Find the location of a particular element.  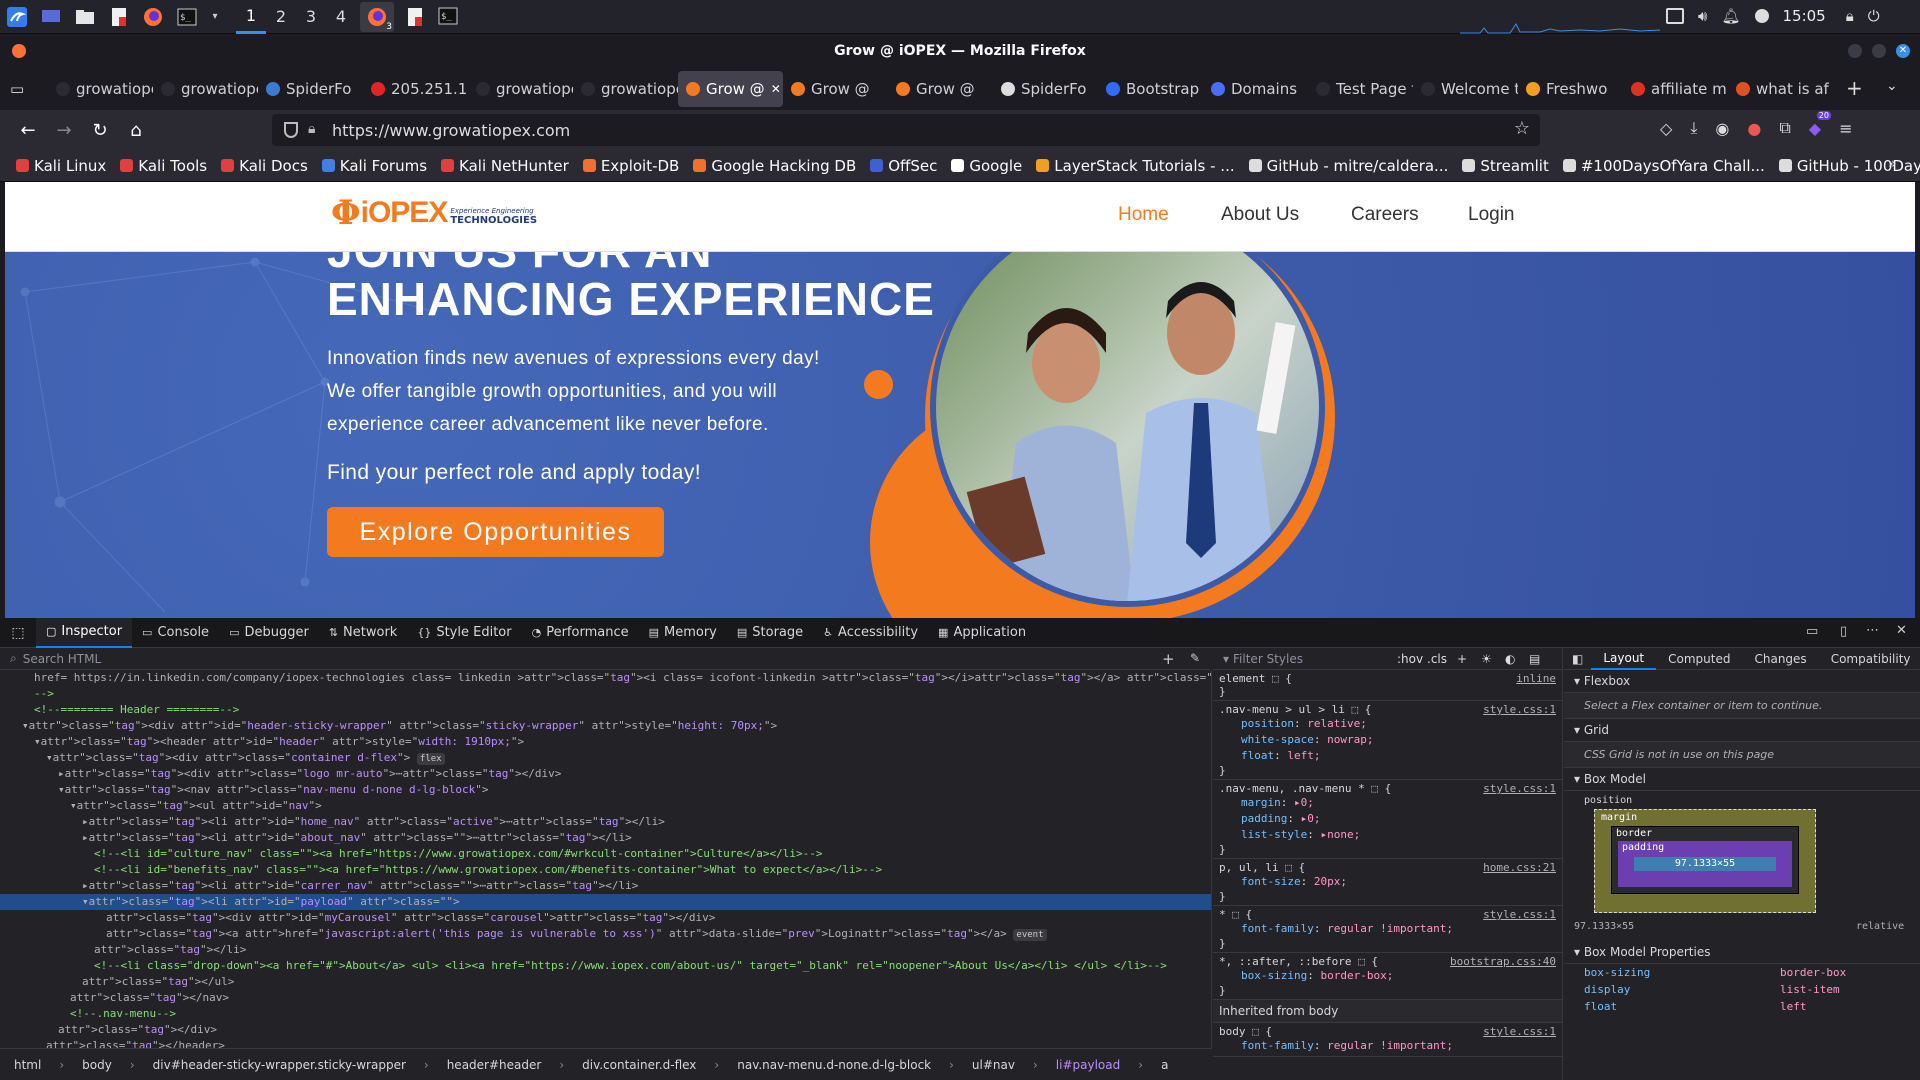

inherited-value: regular !important; is located at coordinates (1390, 1045).